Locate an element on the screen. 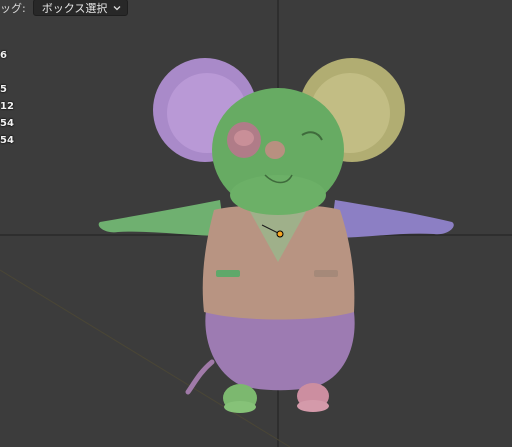  origin-dot-icon is located at coordinates (280, 234).